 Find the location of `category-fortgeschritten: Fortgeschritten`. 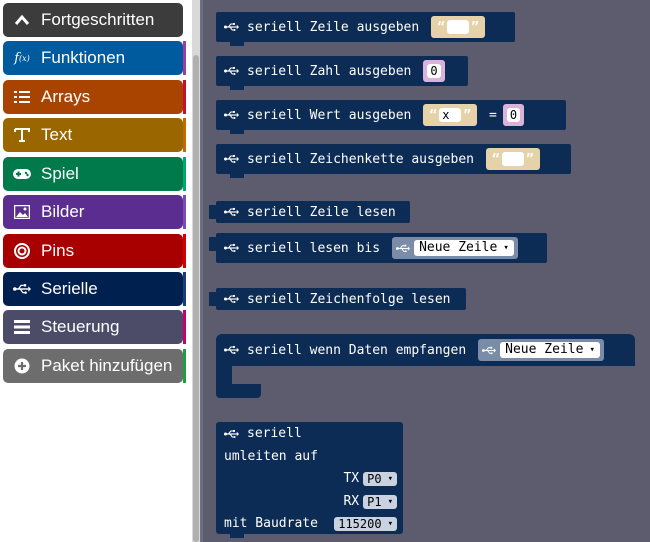

category-fortgeschritten: Fortgeschritten is located at coordinates (93, 20).